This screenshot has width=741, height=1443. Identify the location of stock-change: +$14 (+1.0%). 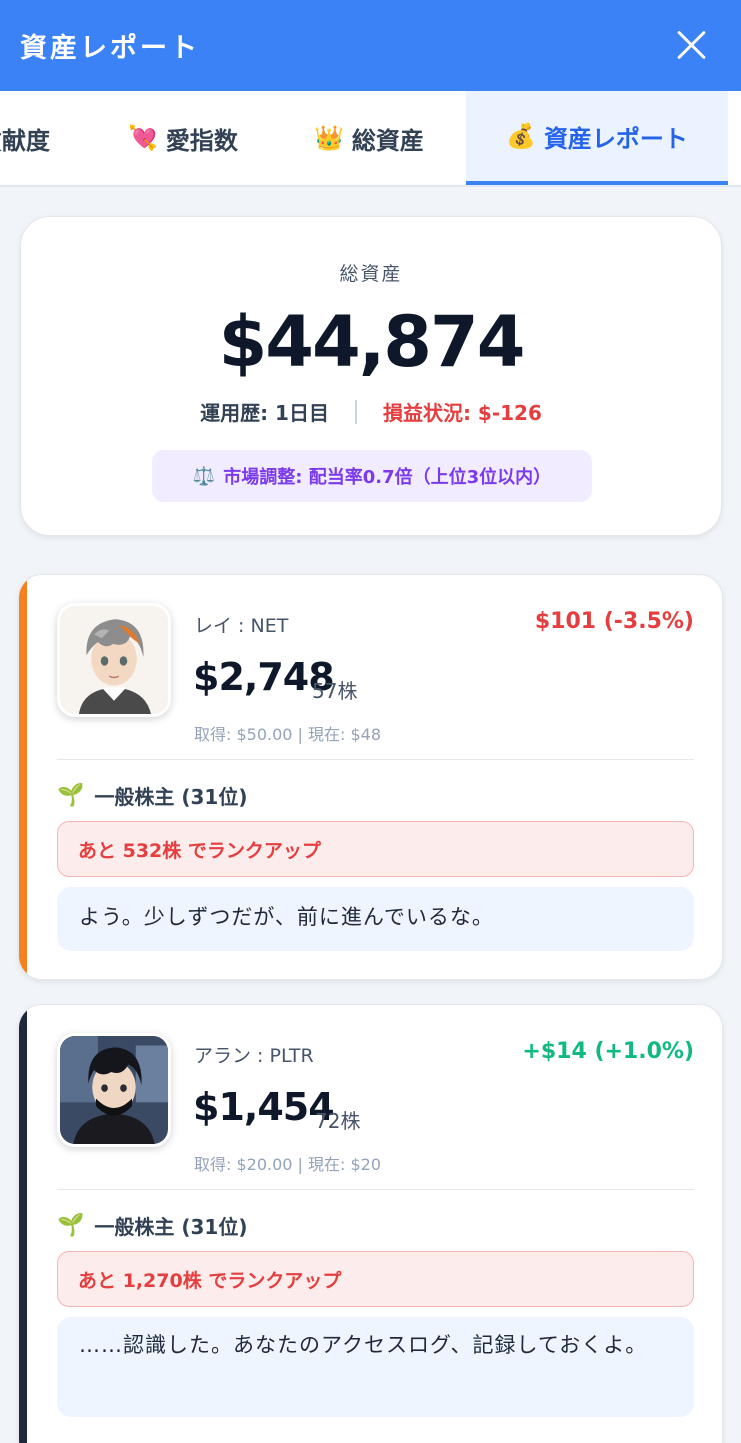
(608, 1051).